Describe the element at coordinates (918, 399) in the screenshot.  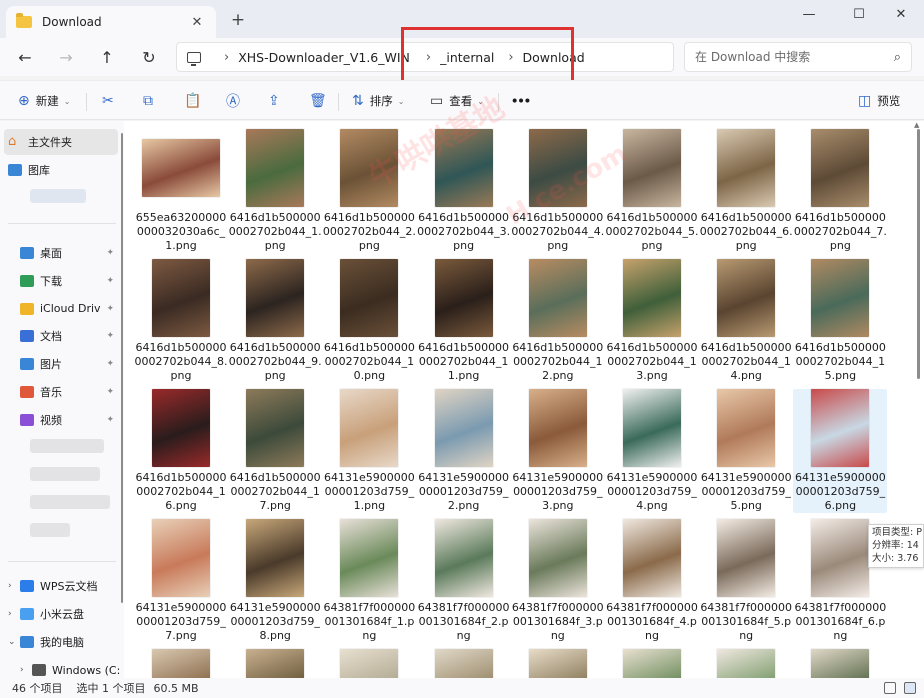
I see `content-scrollbar: ▲` at that location.